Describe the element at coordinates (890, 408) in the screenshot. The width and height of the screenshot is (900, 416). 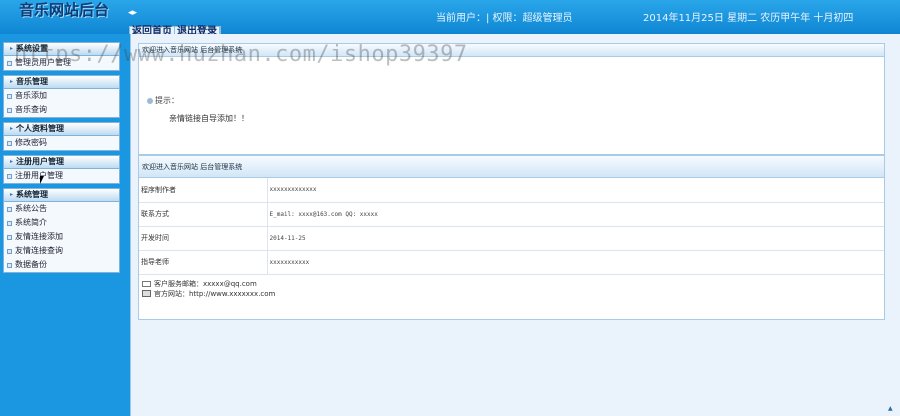
I see `scroll-up-icon: ▲` at that location.